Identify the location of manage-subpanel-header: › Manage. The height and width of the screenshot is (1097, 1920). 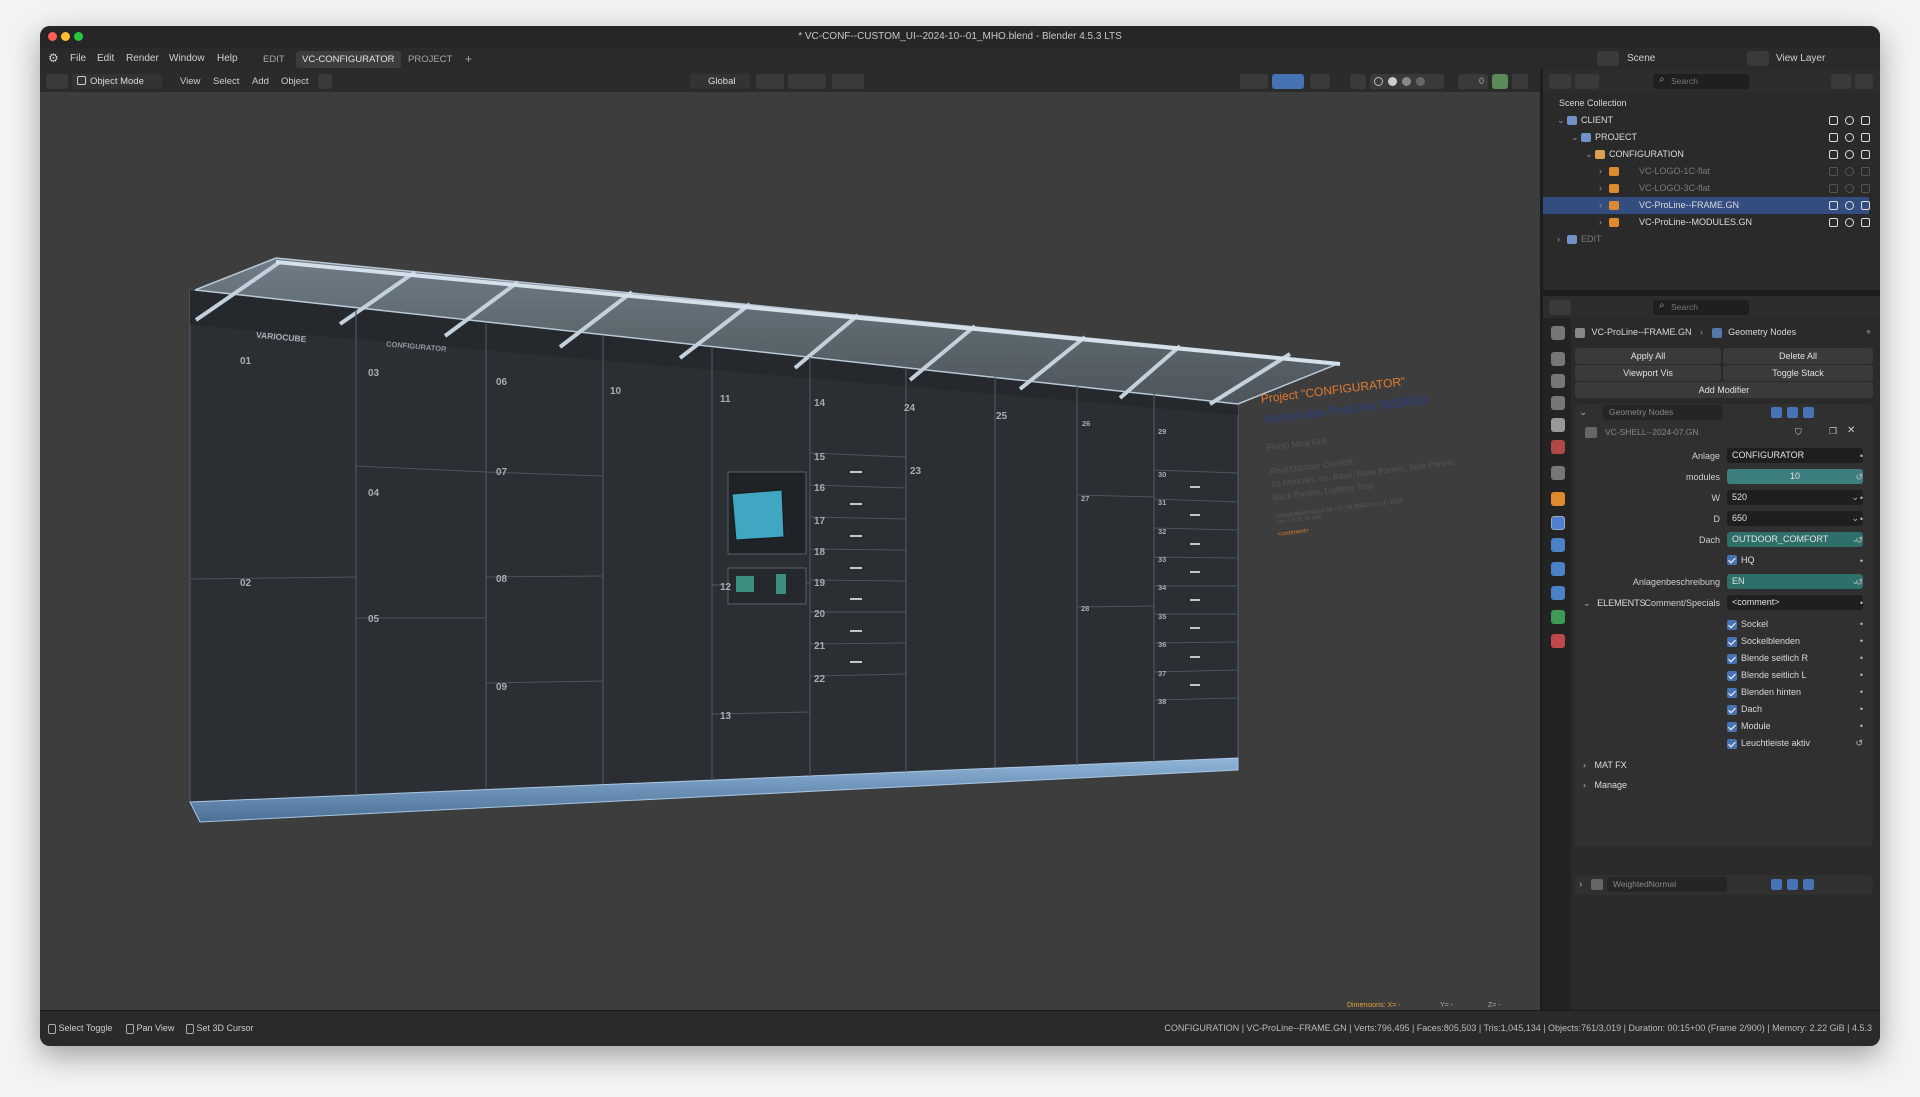
(1605, 785).